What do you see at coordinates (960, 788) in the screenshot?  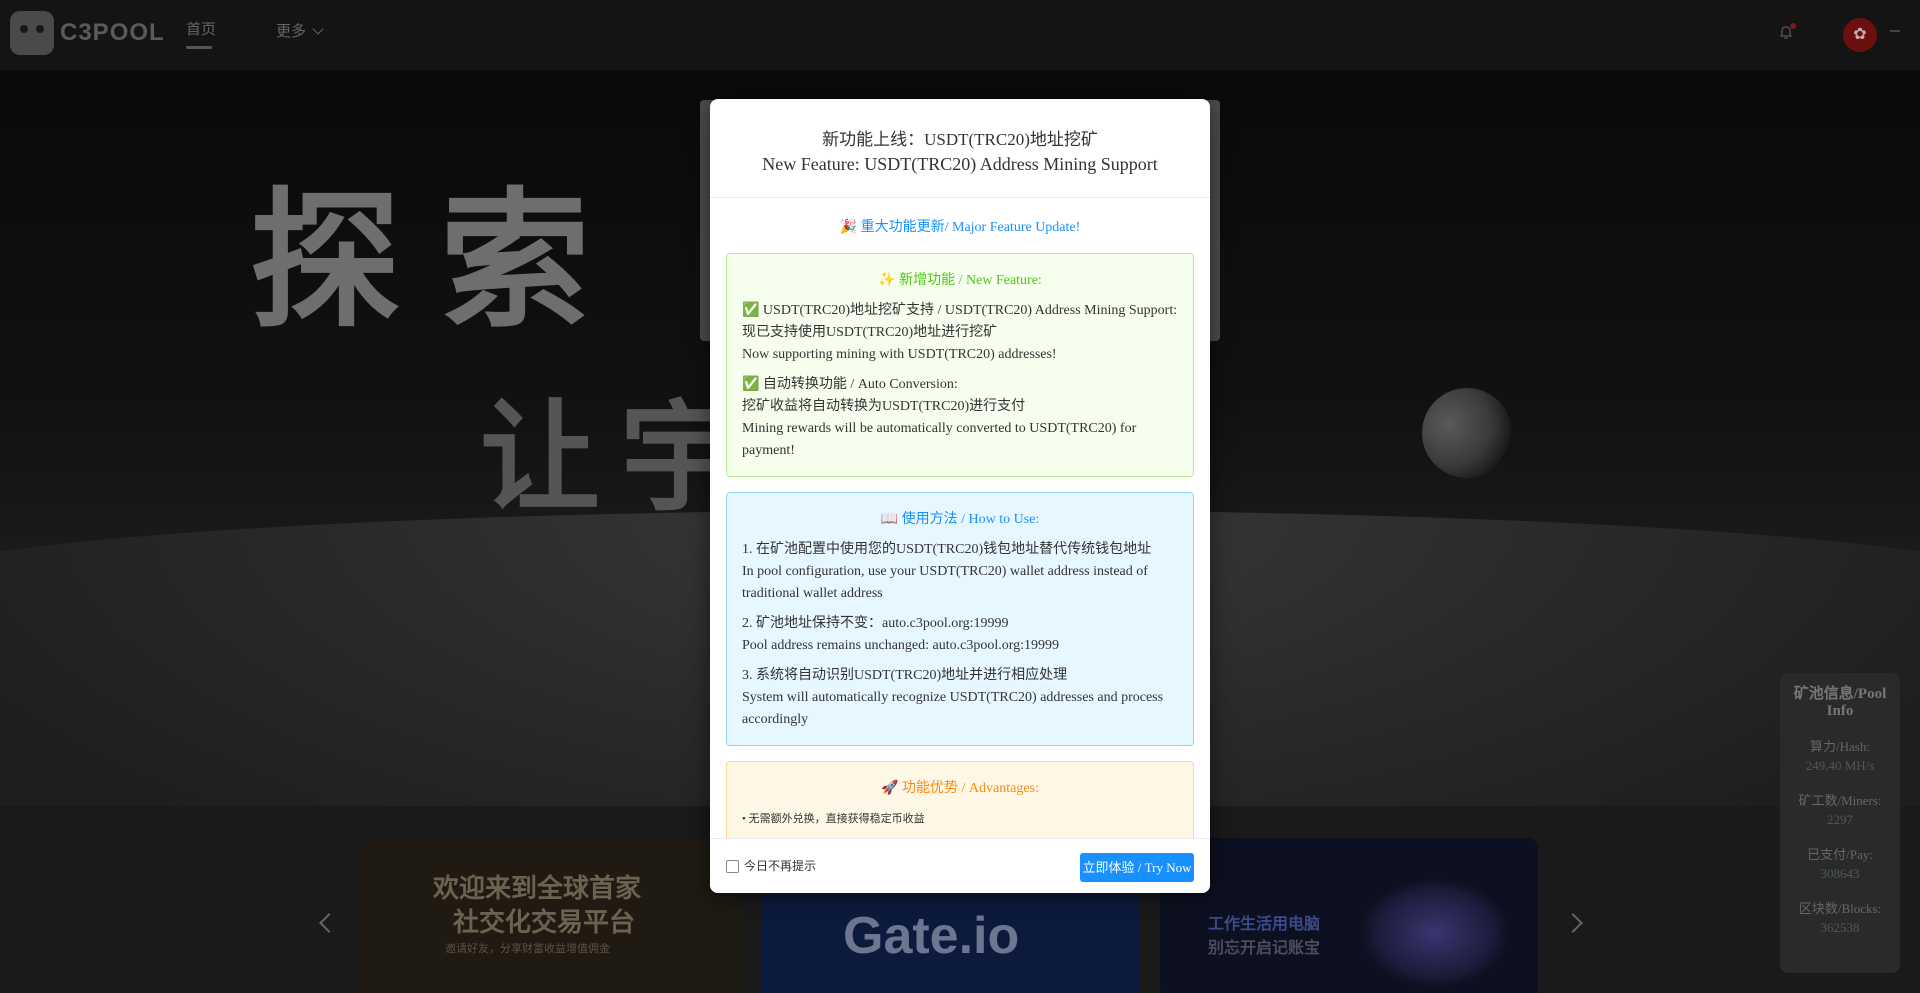 I see `advantages-title: 🚀 功能优势 / Advantages:` at bounding box center [960, 788].